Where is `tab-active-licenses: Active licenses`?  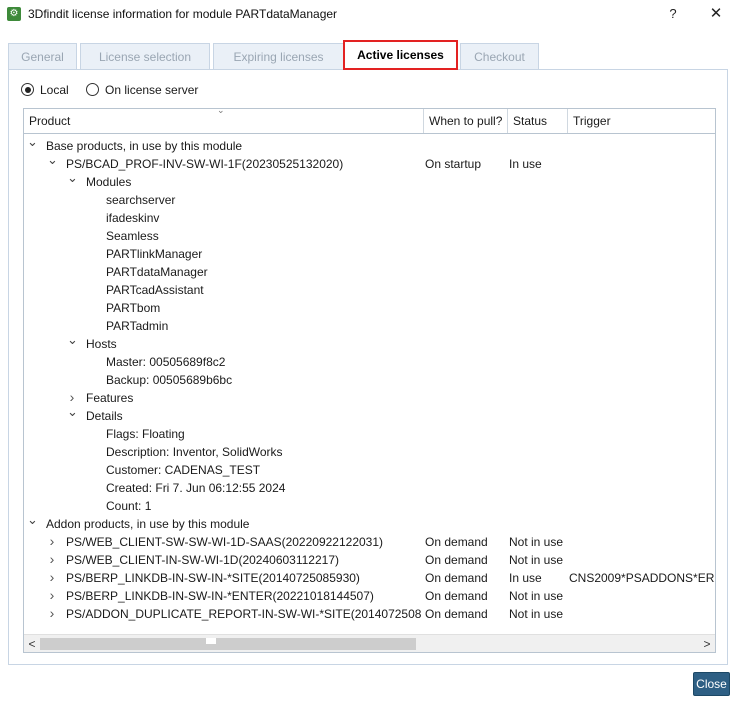
tab-active-licenses: Active licenses is located at coordinates (400, 55).